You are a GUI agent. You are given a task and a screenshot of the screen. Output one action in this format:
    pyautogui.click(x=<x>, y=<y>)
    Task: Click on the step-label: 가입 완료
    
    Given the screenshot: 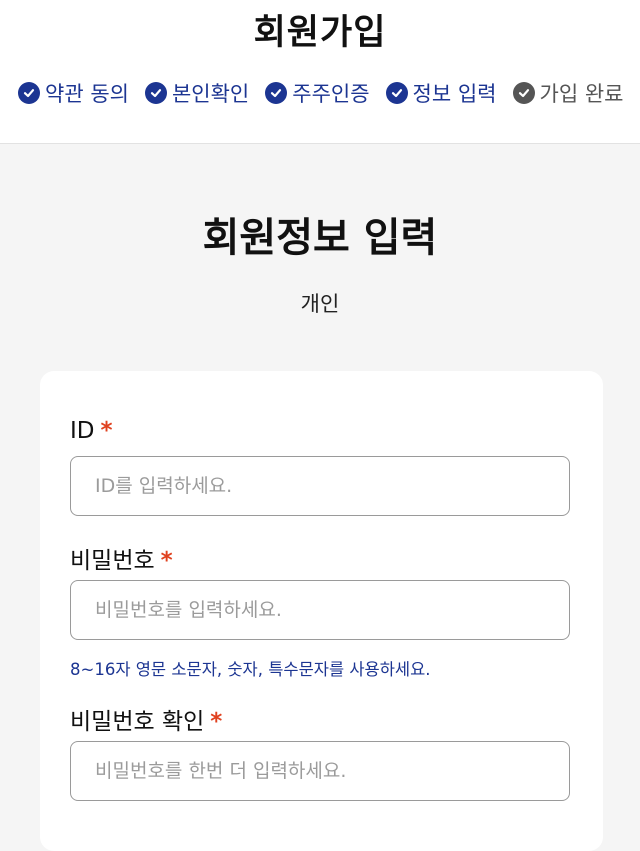 What is the action you would take?
    pyautogui.click(x=581, y=94)
    